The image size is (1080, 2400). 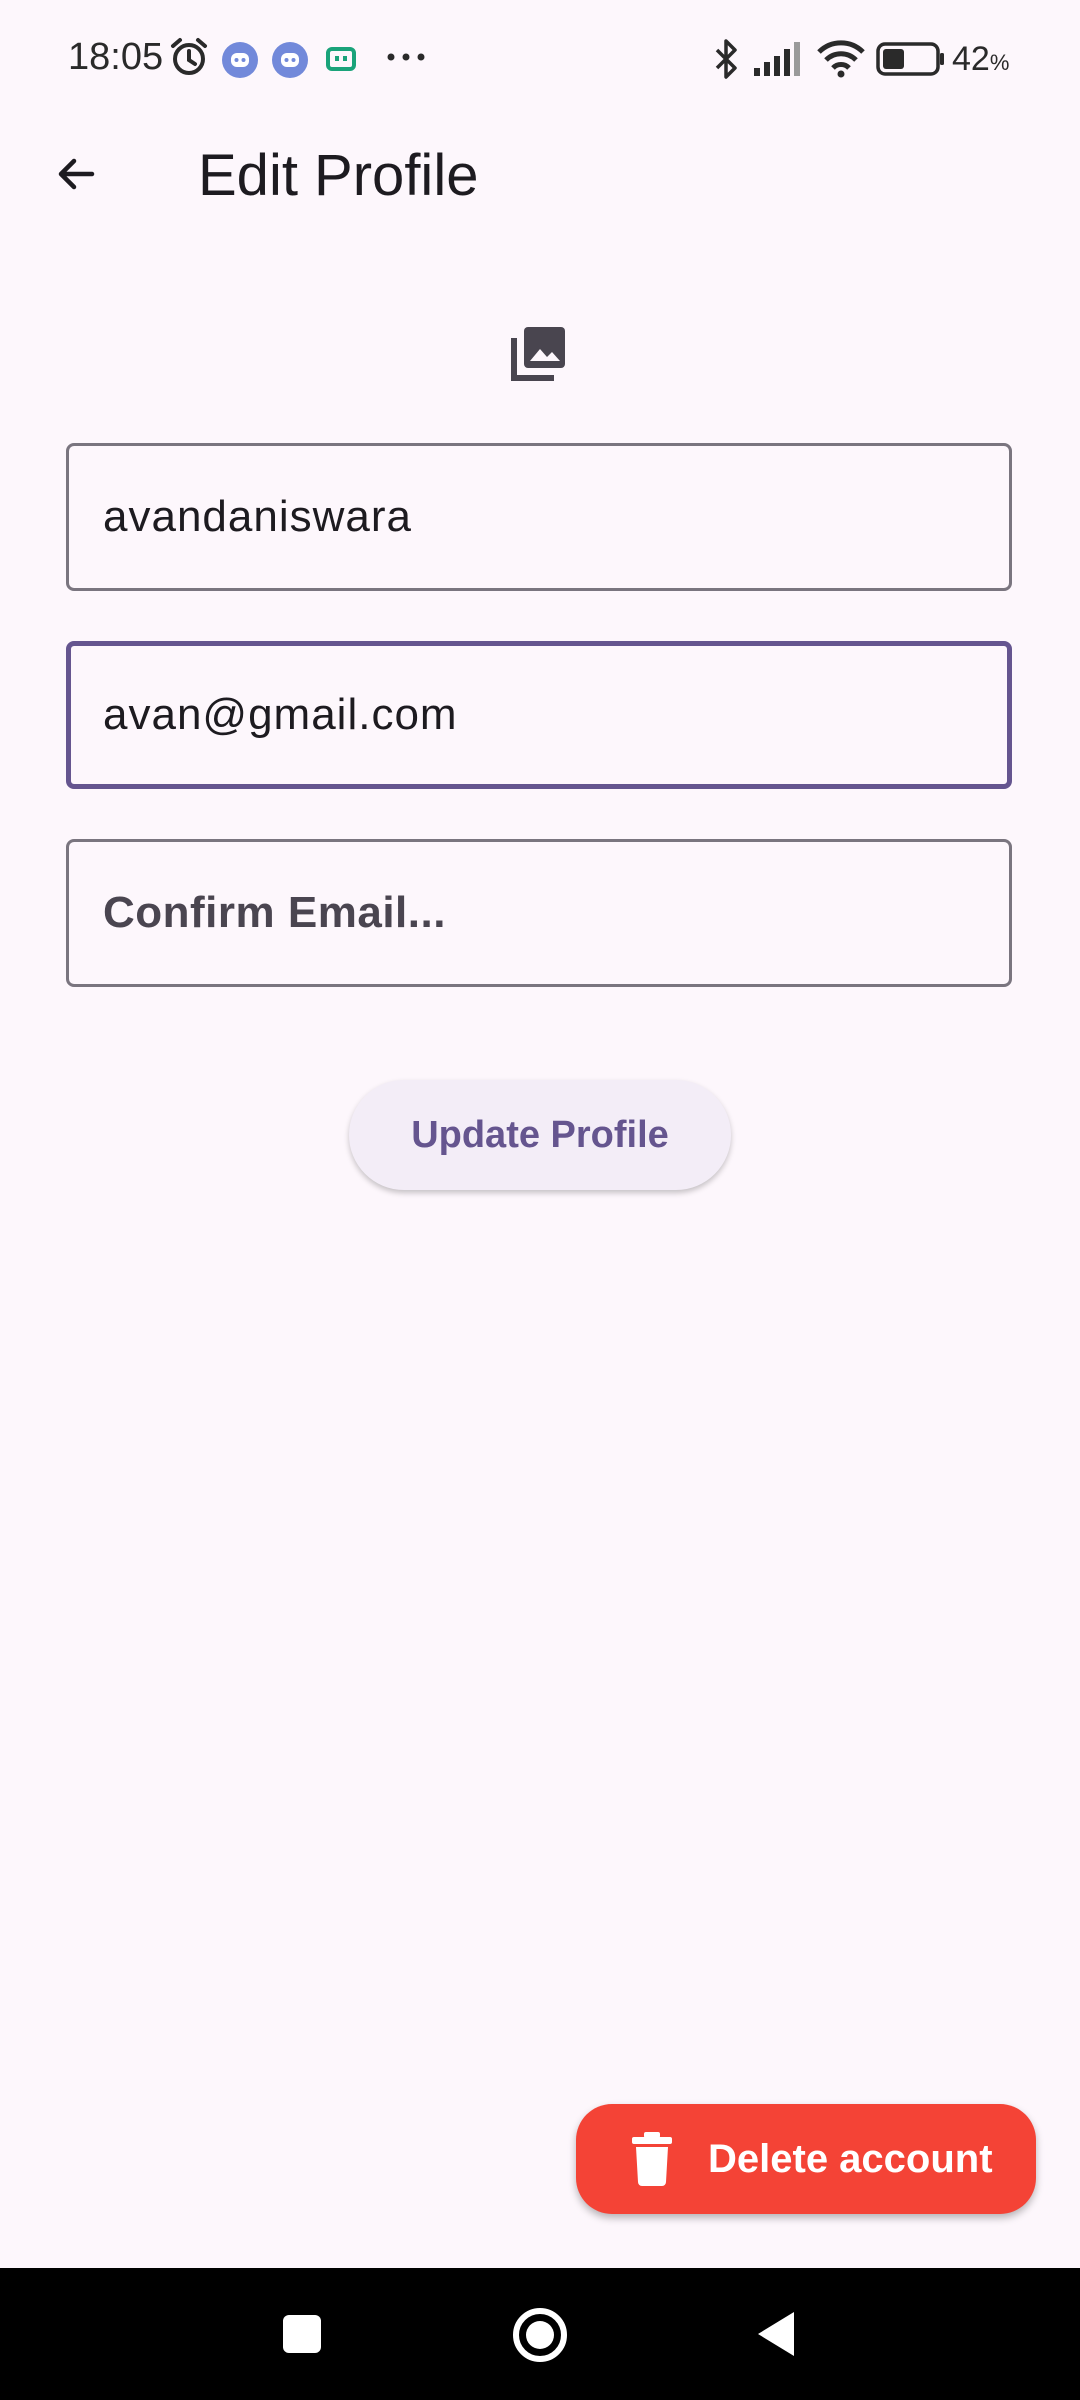 I want to click on photo-library-icon, so click(x=539, y=355).